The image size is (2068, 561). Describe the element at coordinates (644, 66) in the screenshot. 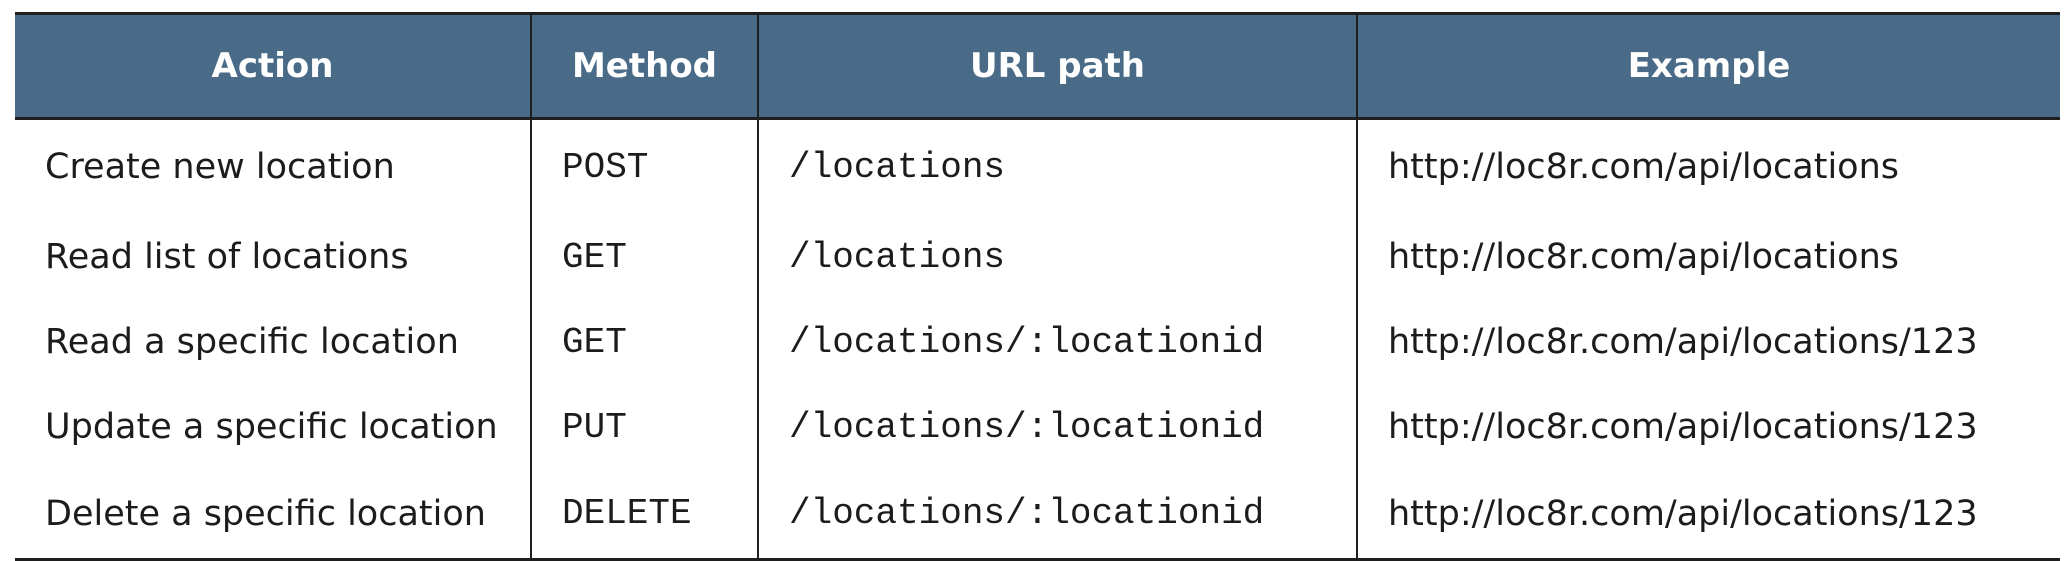

I see `column-header-method: Method` at that location.